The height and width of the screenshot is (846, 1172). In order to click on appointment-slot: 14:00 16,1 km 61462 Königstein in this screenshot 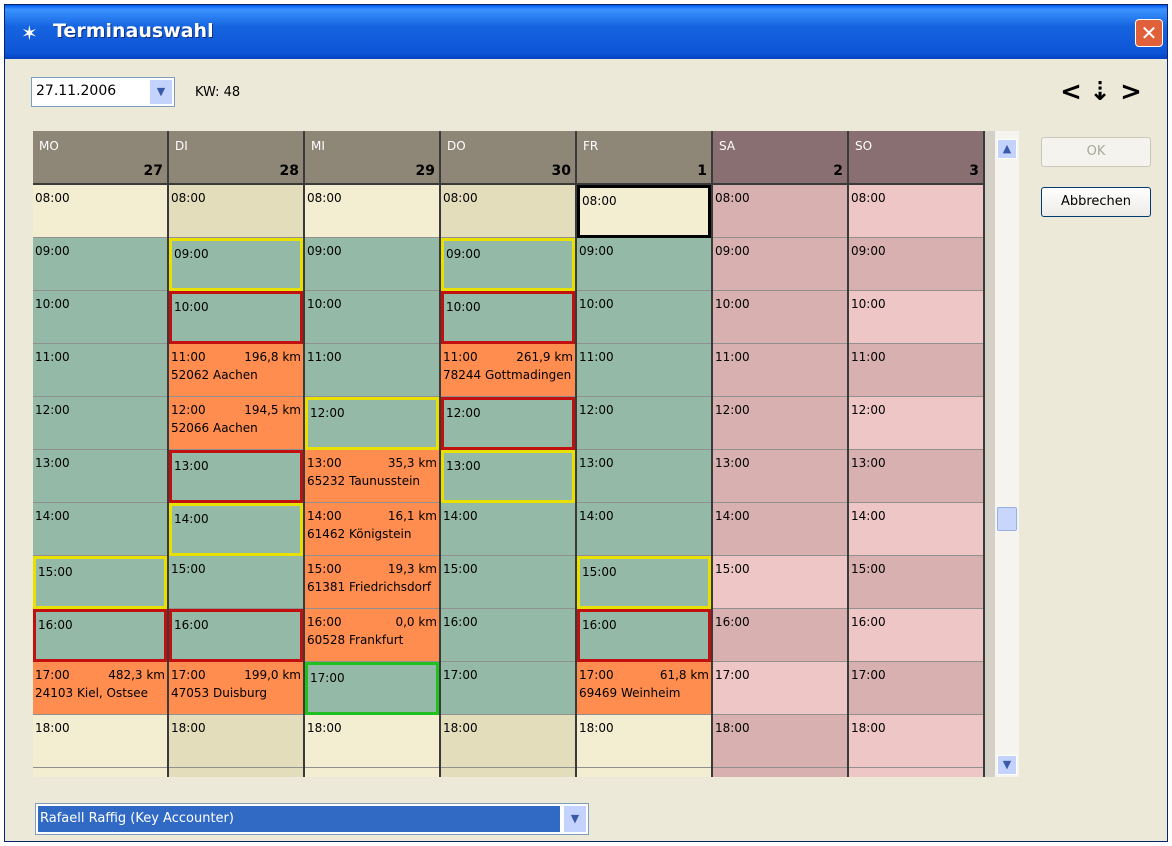, I will do `click(372, 529)`.